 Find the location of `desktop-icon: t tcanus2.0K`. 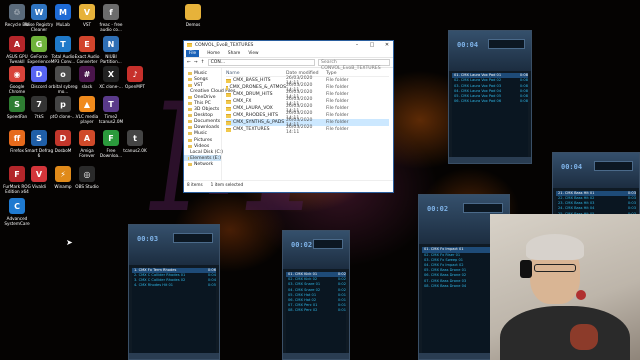

desktop-icon: t tcanus2.0K is located at coordinates (135, 141).